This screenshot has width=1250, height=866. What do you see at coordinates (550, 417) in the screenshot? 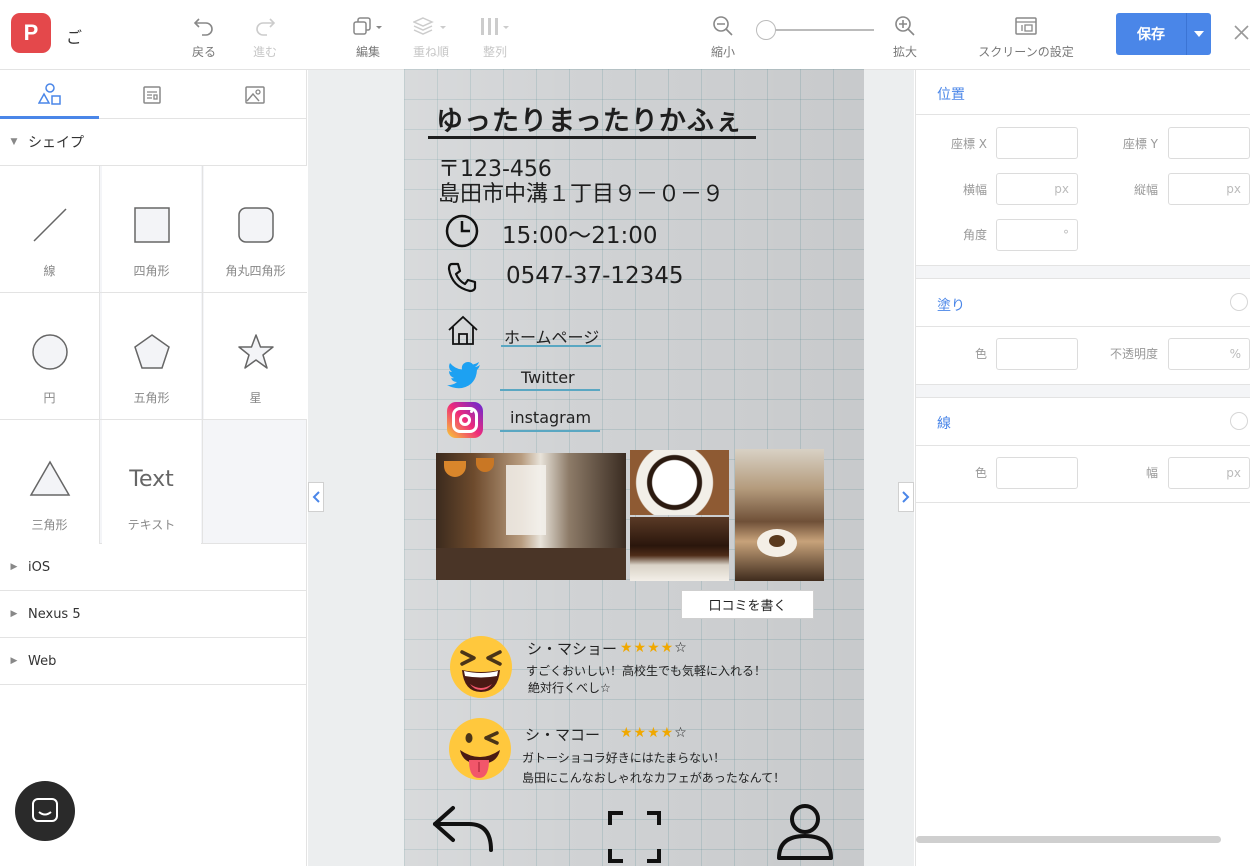
I see `instagram-link: instagram` at bounding box center [550, 417].